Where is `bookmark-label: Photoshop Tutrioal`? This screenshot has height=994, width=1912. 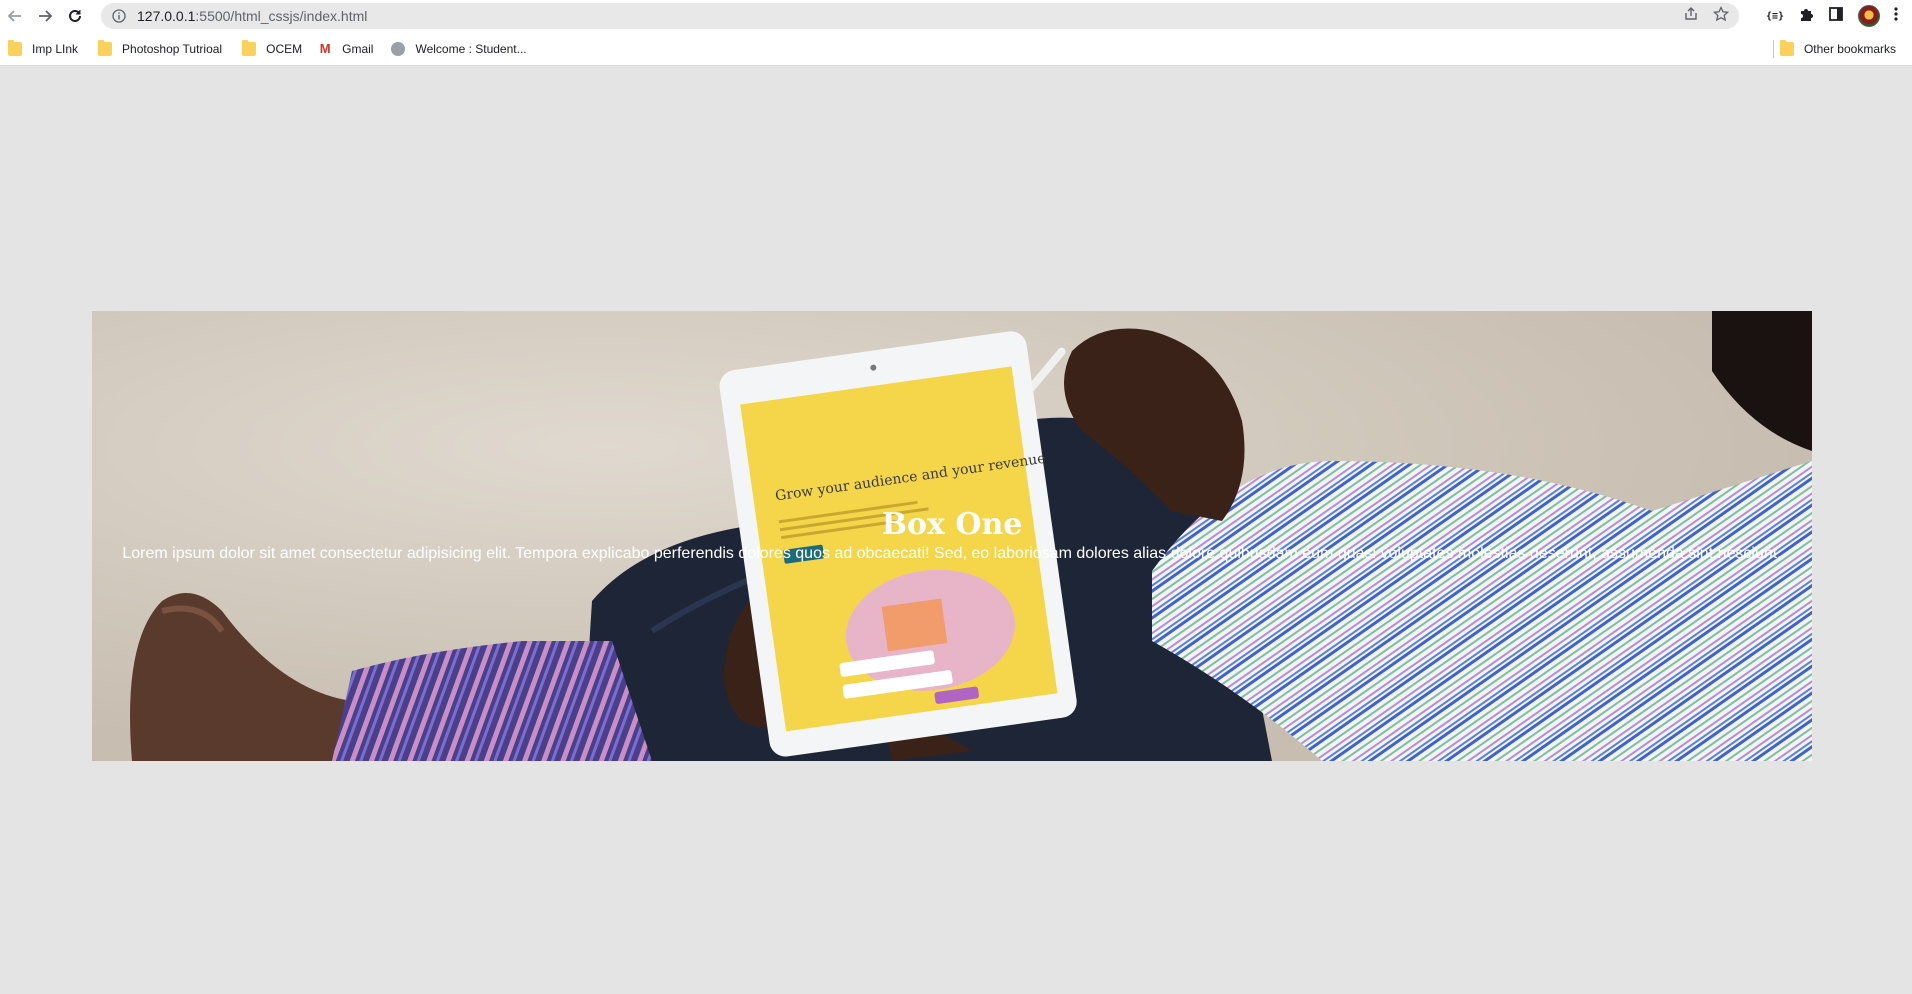
bookmark-label: Photoshop Tutrioal is located at coordinates (172, 48).